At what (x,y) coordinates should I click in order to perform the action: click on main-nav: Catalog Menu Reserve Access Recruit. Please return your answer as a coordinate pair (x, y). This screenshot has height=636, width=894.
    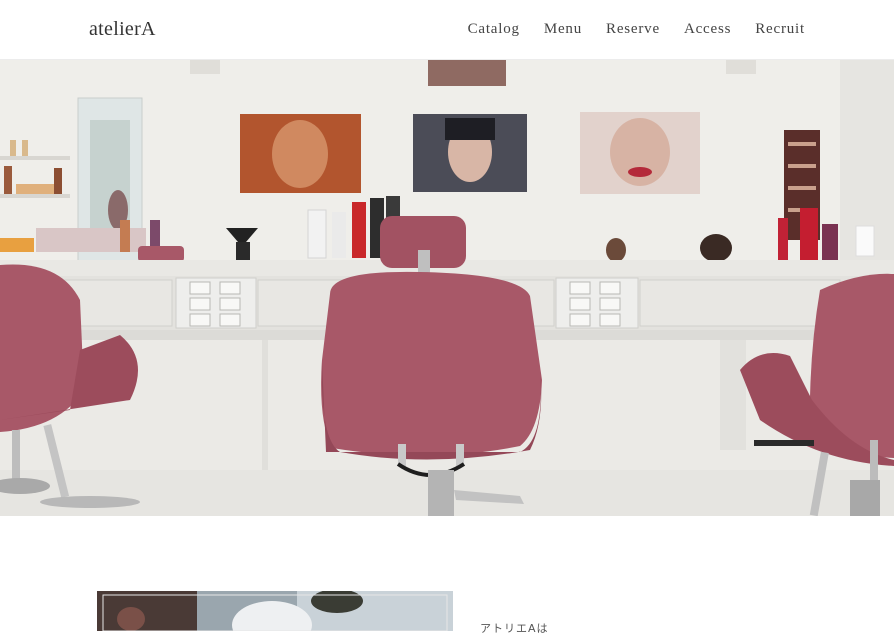
    Looking at the image, I should click on (636, 29).